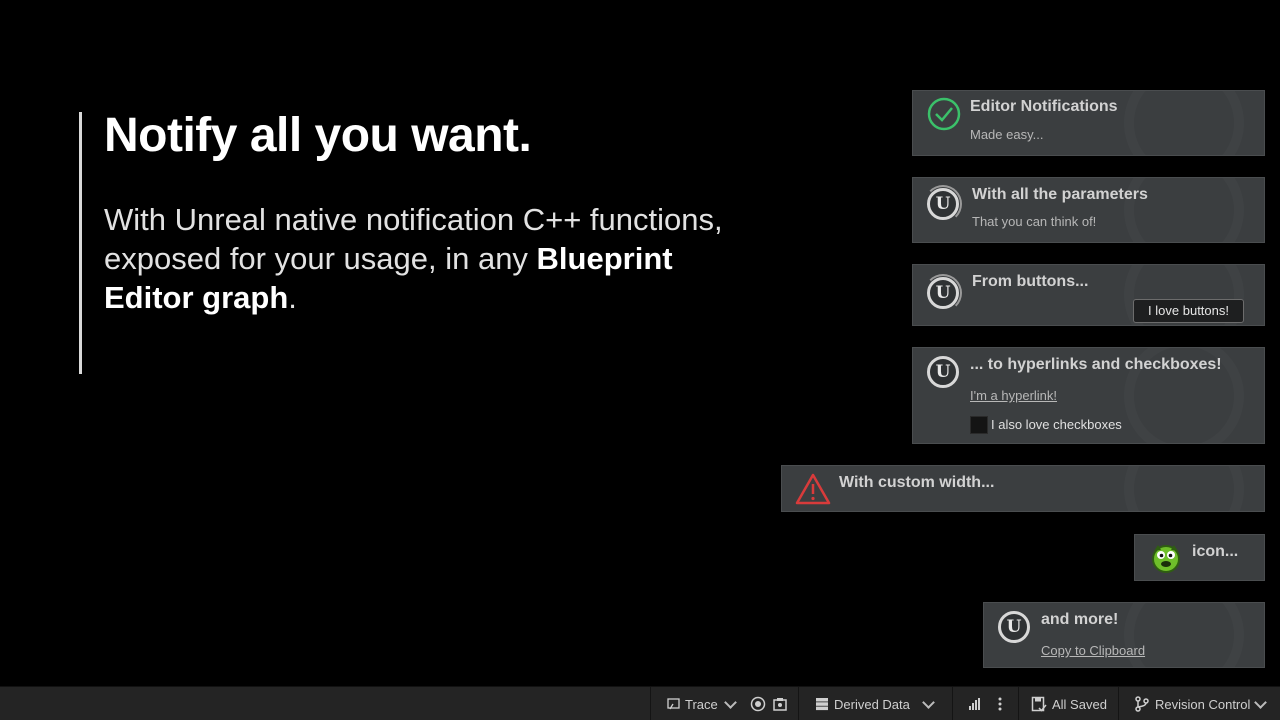  What do you see at coordinates (758, 704) in the screenshot?
I see `record-icon` at bounding box center [758, 704].